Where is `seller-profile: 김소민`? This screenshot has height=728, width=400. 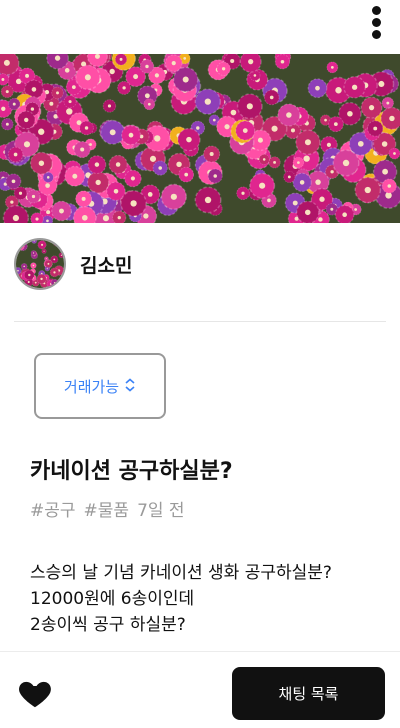
seller-profile: 김소민 is located at coordinates (73, 264).